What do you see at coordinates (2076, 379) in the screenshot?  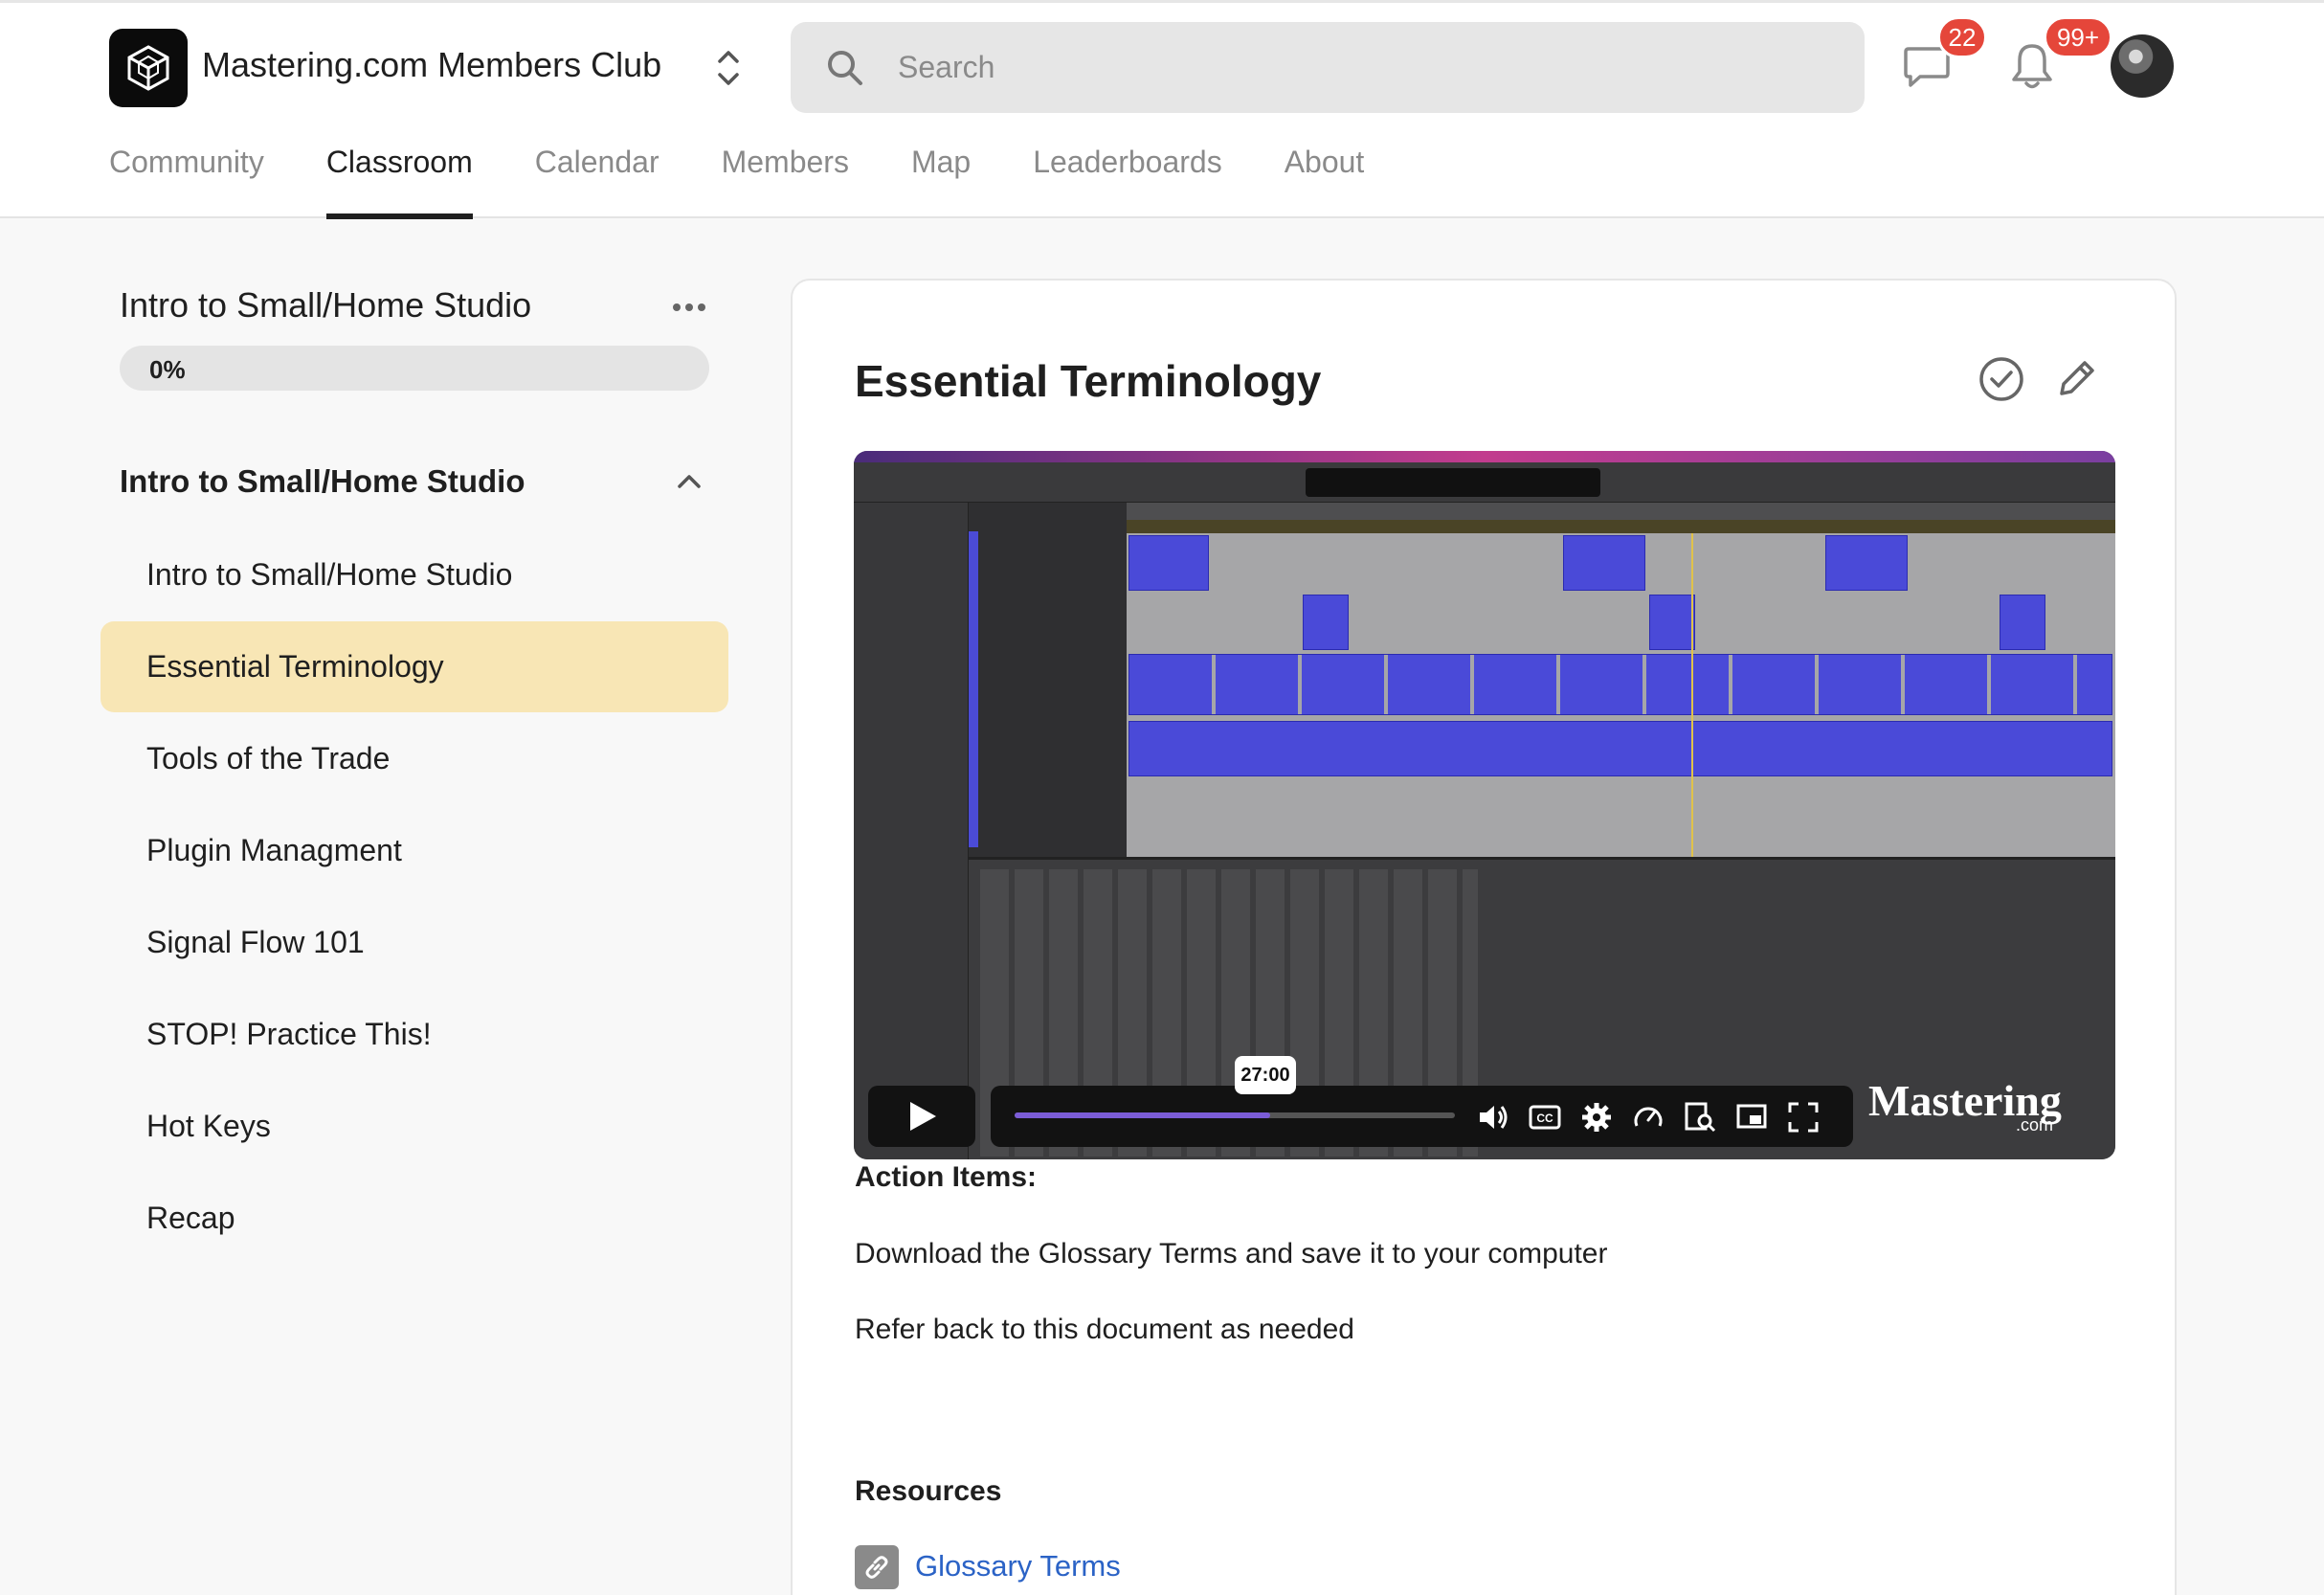 I see `edit-pencil-icon` at bounding box center [2076, 379].